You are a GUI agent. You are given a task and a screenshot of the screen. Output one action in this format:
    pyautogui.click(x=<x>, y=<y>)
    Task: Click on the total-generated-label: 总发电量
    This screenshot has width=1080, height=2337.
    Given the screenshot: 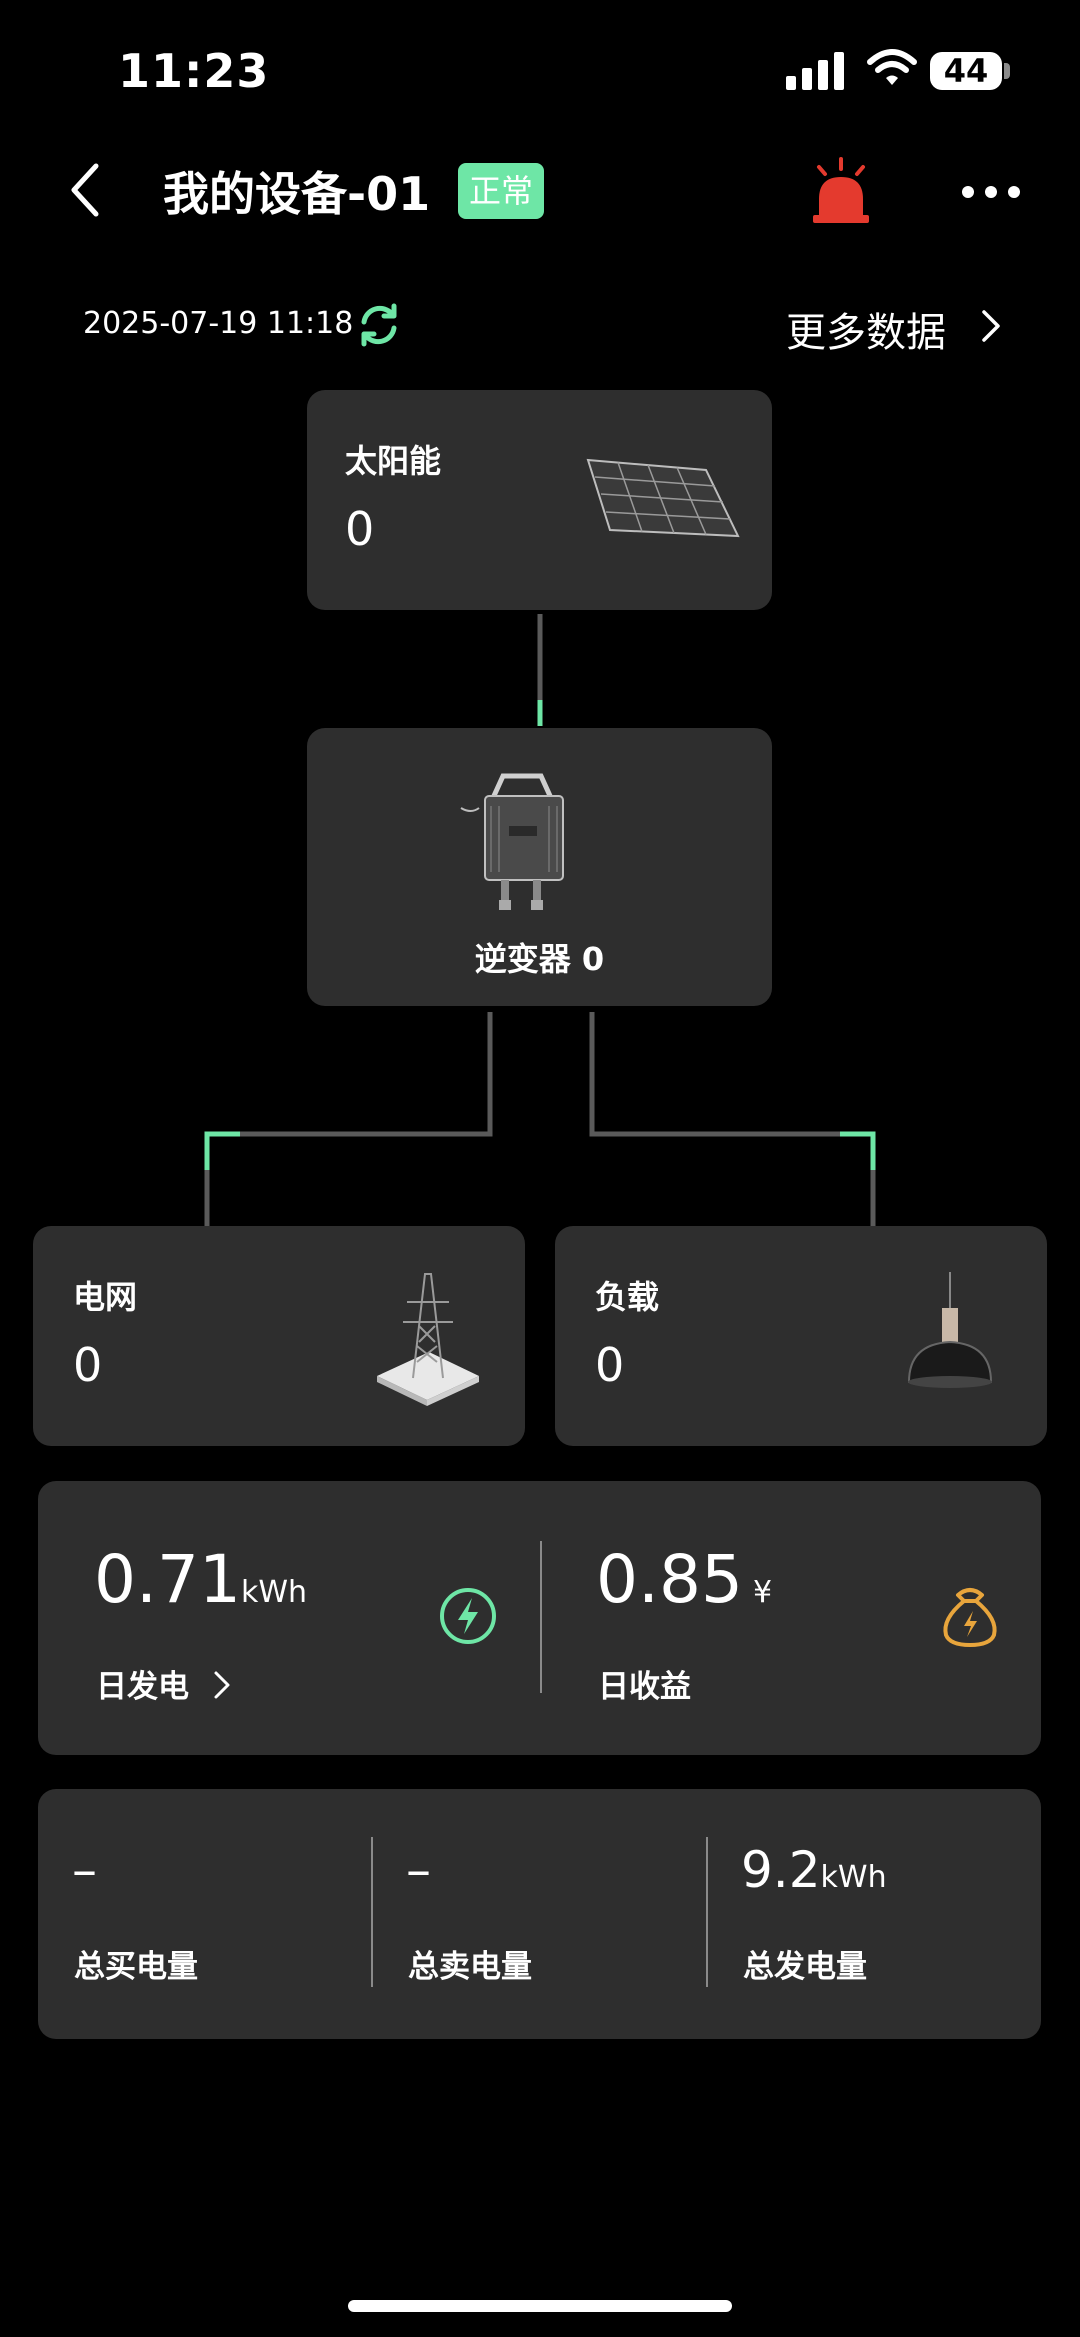 What is the action you would take?
    pyautogui.click(x=805, y=1967)
    